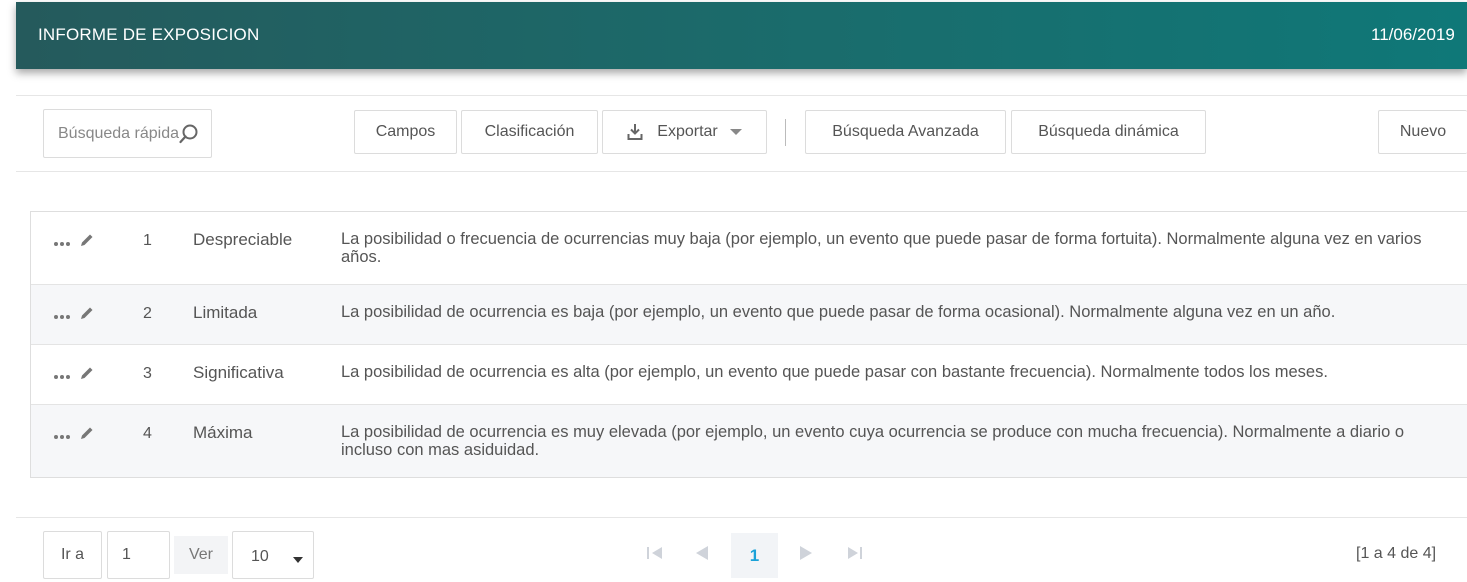 The image size is (1467, 582). What do you see at coordinates (754, 555) in the screenshot?
I see `current-page-button: 1` at bounding box center [754, 555].